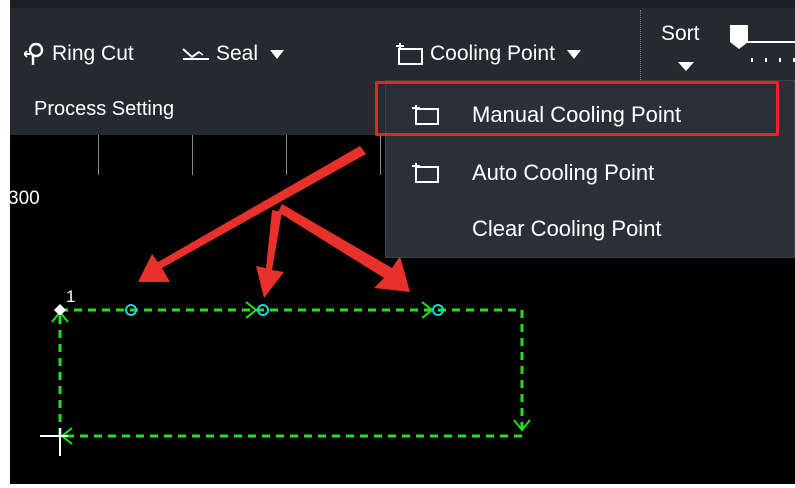 Image resolution: width=795 pixels, height=488 pixels. What do you see at coordinates (563, 172) in the screenshot?
I see `menu-item-label: Auto Cooling Point` at bounding box center [563, 172].